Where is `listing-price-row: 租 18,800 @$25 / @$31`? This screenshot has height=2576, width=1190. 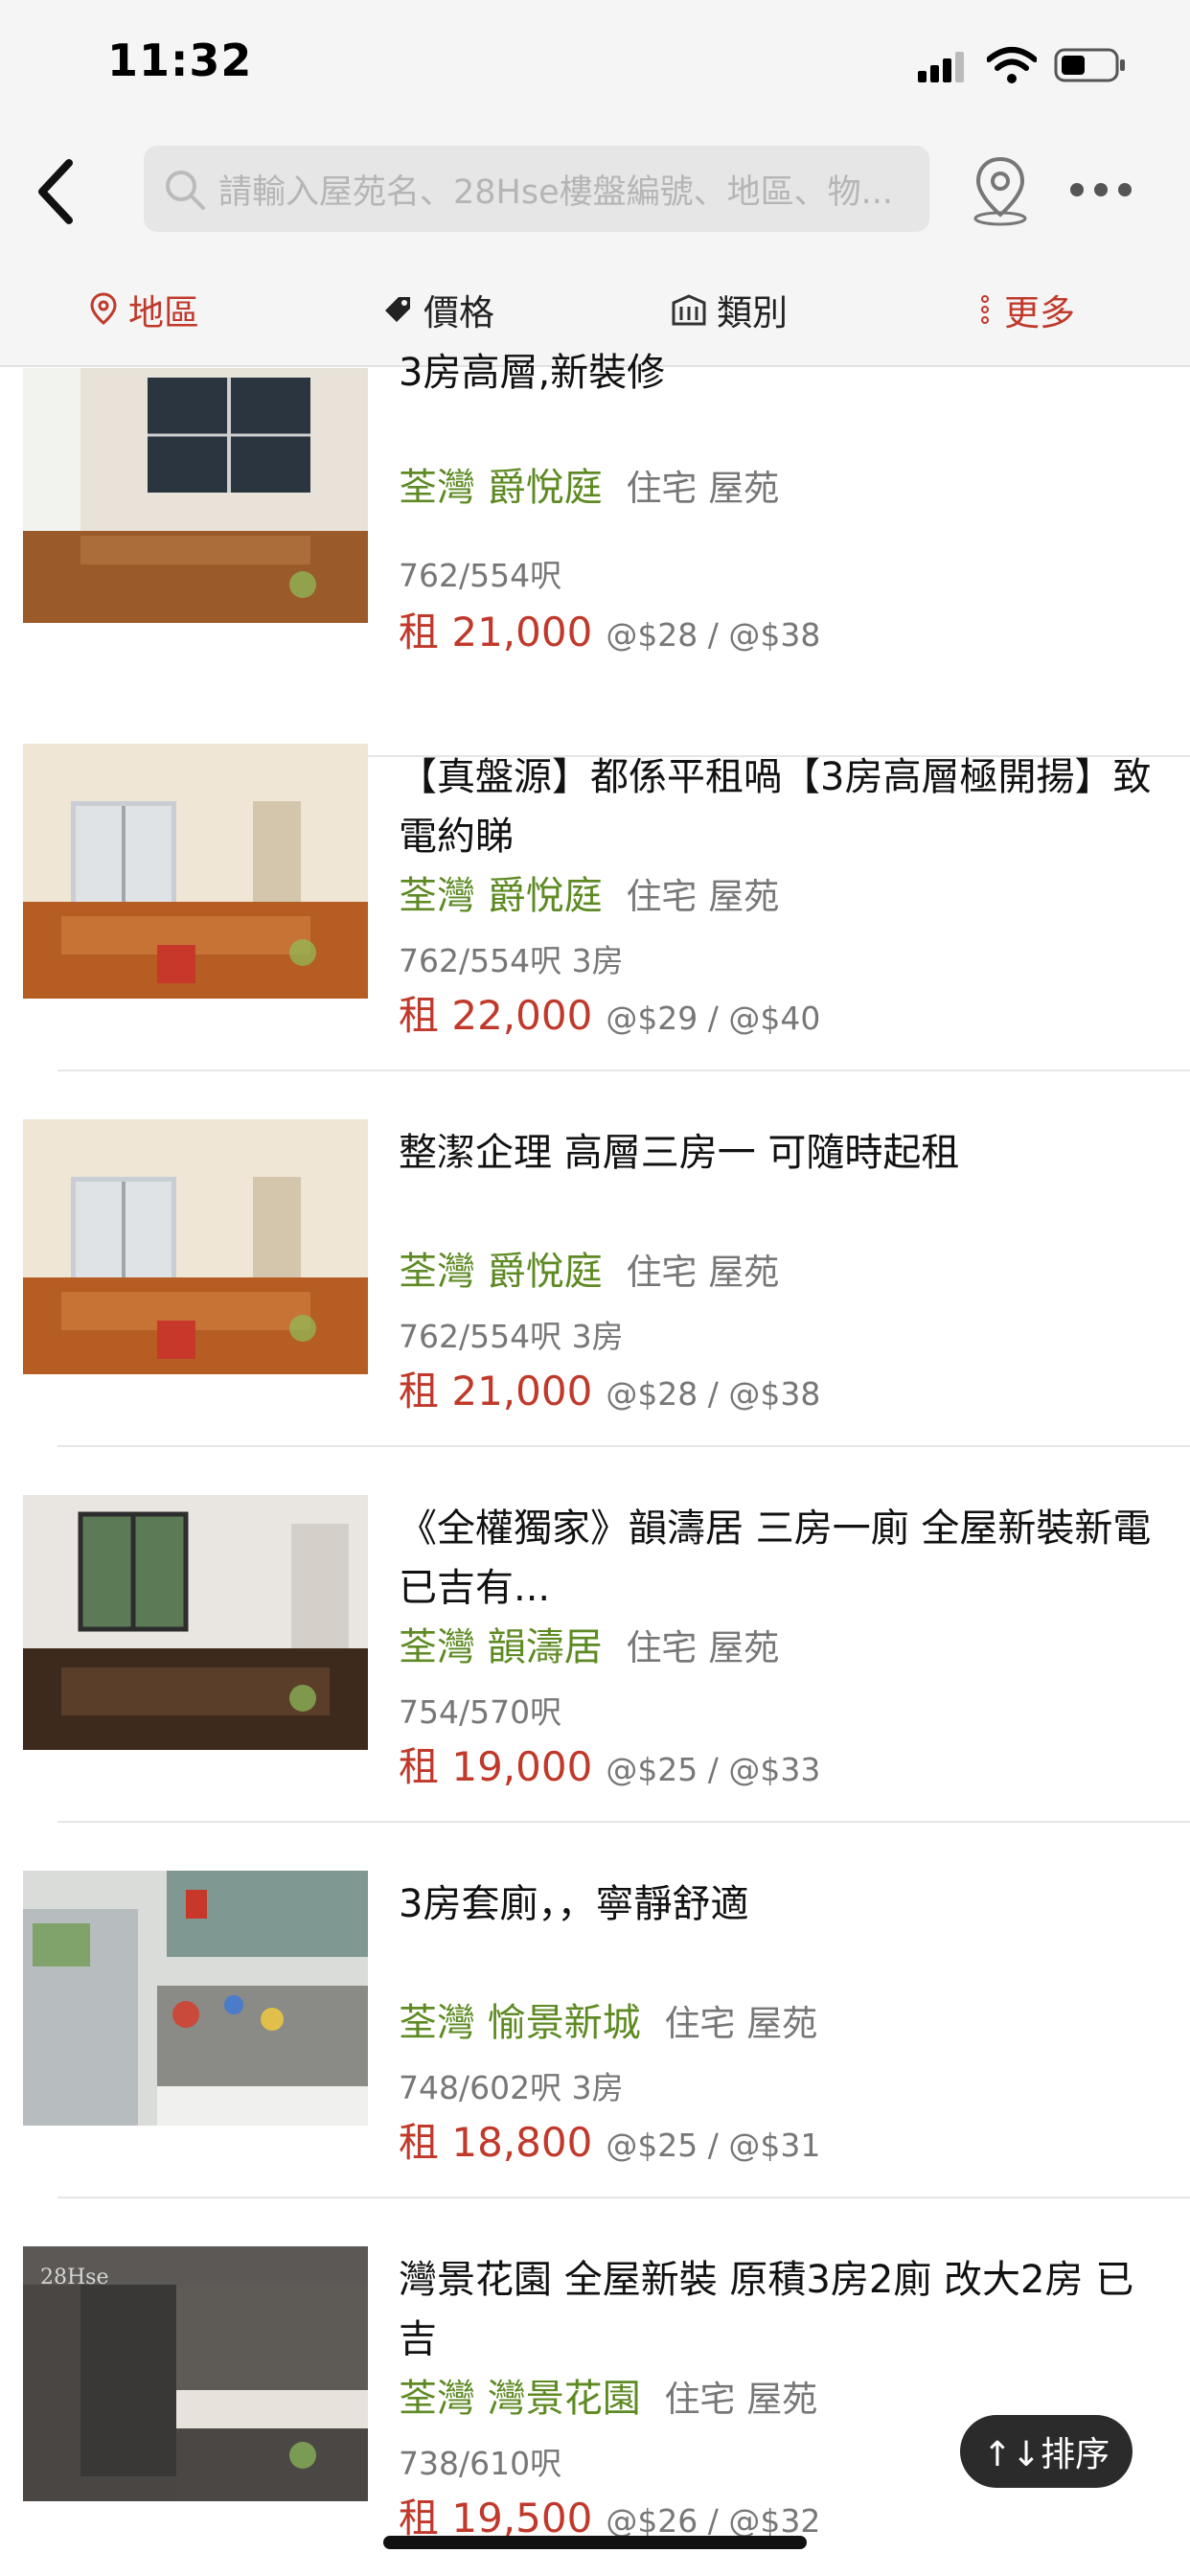 listing-price-row: 租 18,800 @$25 / @$31 is located at coordinates (609, 2139).